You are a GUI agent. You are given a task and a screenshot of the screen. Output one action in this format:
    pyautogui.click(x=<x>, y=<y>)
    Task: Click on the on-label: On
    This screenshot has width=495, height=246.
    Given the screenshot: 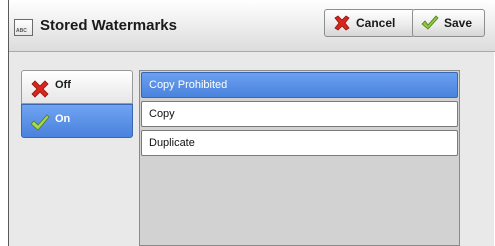 What is the action you would take?
    pyautogui.click(x=63, y=119)
    